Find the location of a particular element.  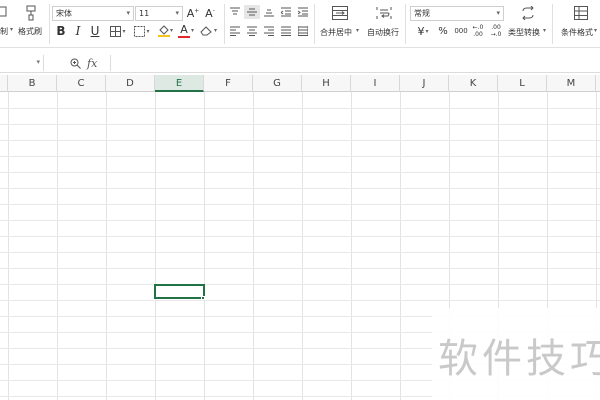

column-header-n-partial is located at coordinates (598, 83).